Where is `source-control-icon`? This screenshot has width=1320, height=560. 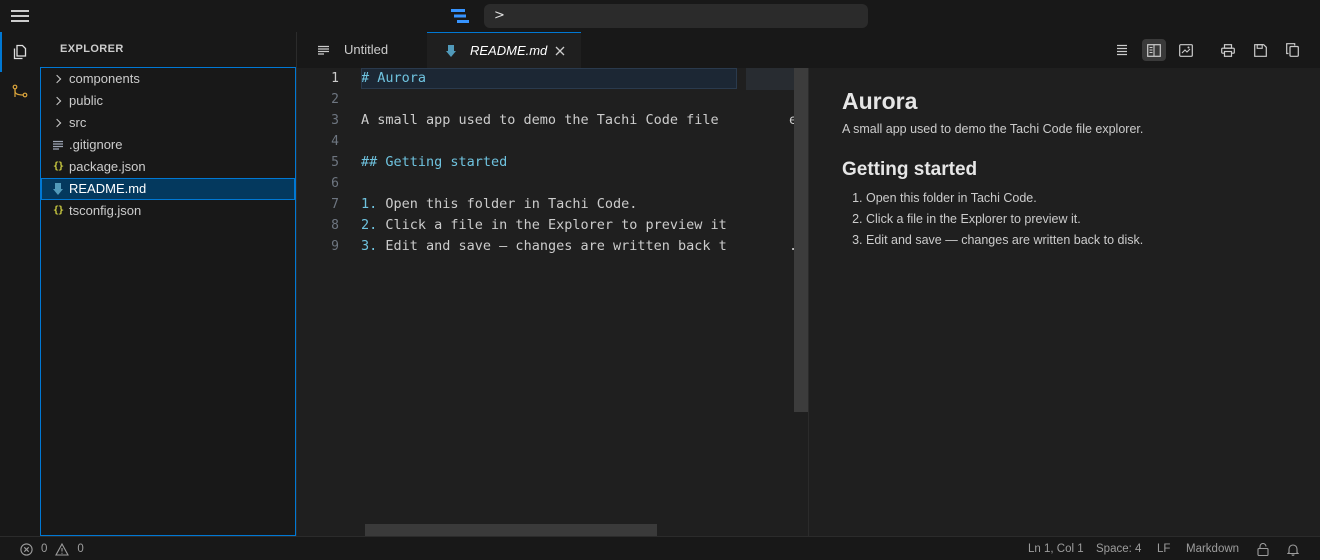
source-control-icon is located at coordinates (20, 91).